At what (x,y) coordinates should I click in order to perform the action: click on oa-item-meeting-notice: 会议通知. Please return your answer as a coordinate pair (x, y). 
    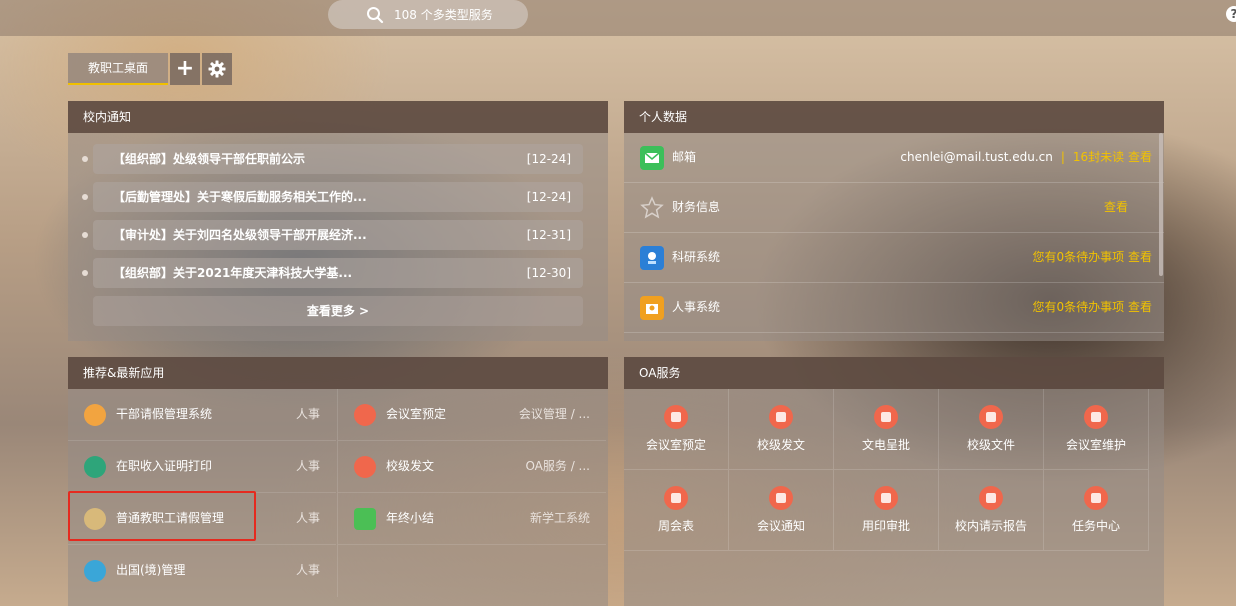
    Looking at the image, I should click on (781, 510).